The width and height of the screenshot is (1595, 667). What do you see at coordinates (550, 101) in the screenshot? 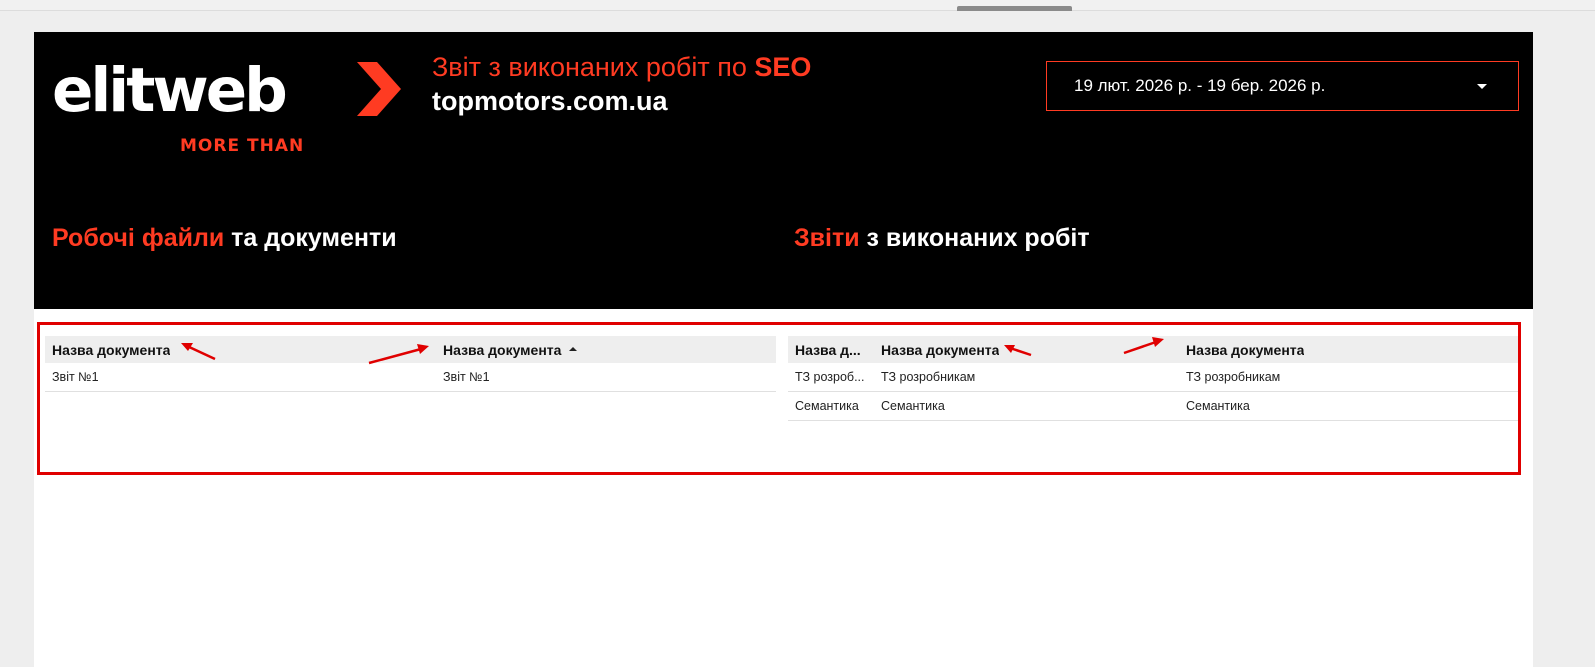
I see `site-domain: topmotors.com.ua` at bounding box center [550, 101].